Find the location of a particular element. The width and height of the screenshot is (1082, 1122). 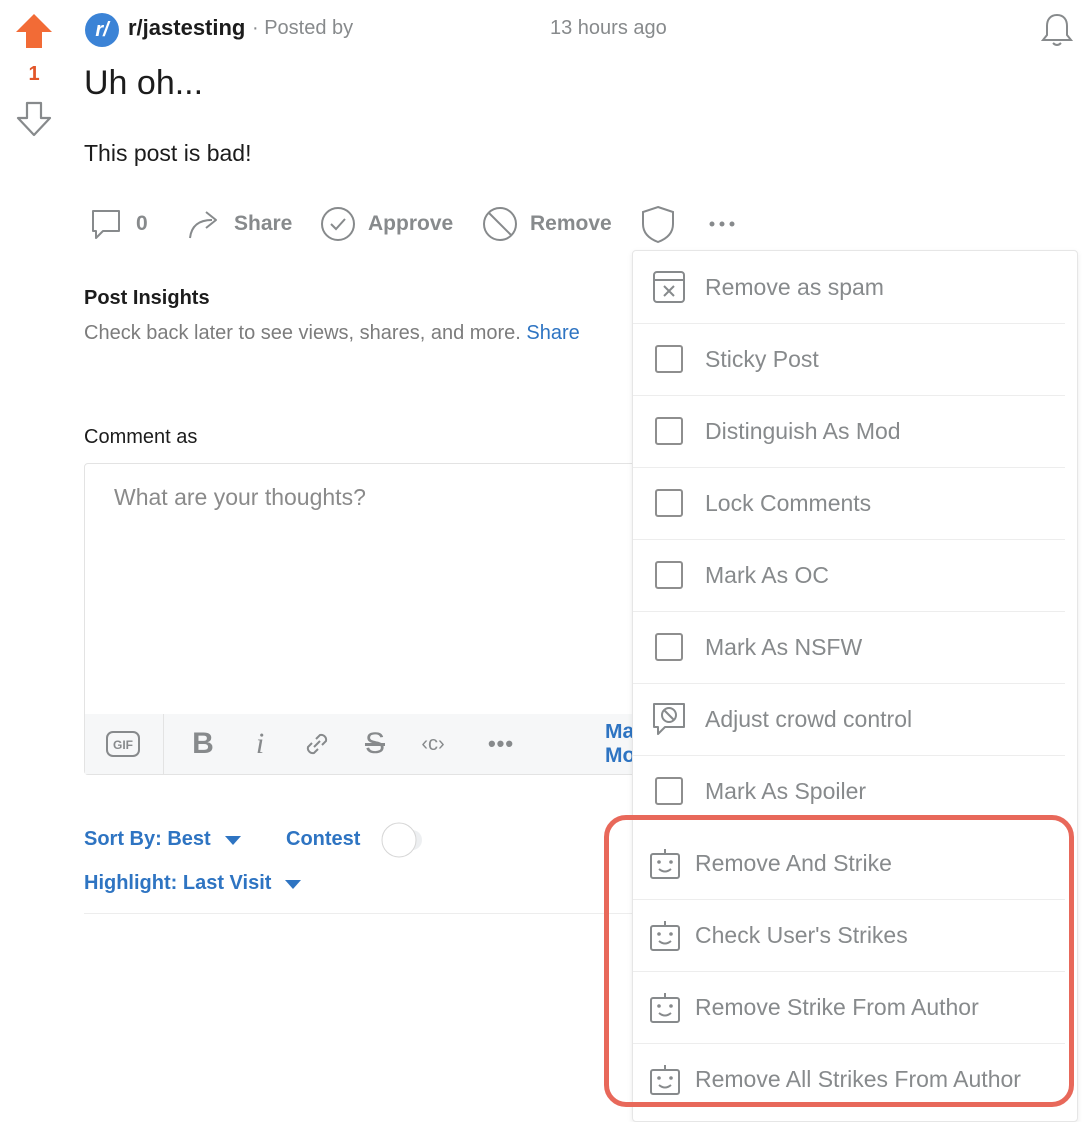

remove-label: Remove is located at coordinates (571, 223).